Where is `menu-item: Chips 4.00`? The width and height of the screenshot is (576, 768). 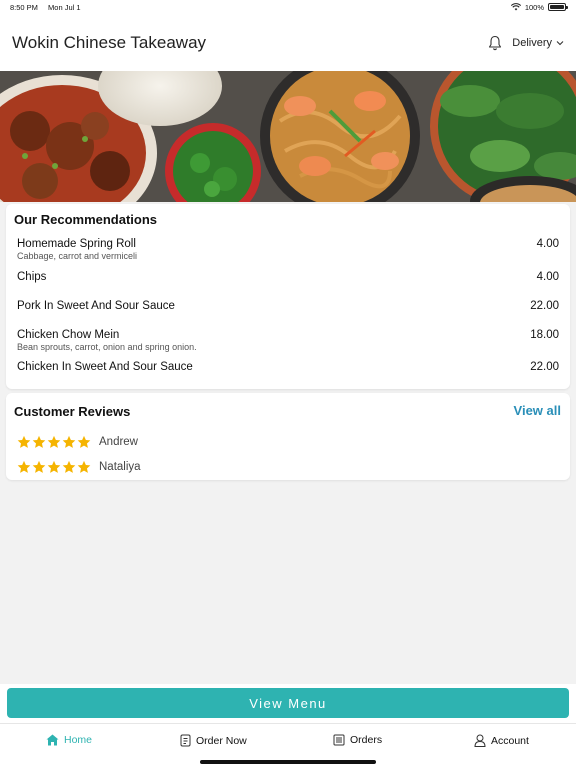 menu-item: Chips 4.00 is located at coordinates (288, 277).